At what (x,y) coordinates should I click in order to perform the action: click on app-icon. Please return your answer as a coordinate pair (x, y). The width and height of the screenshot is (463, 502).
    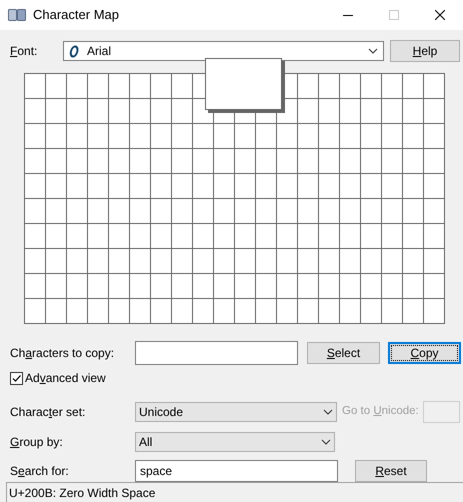
    Looking at the image, I should click on (17, 15).